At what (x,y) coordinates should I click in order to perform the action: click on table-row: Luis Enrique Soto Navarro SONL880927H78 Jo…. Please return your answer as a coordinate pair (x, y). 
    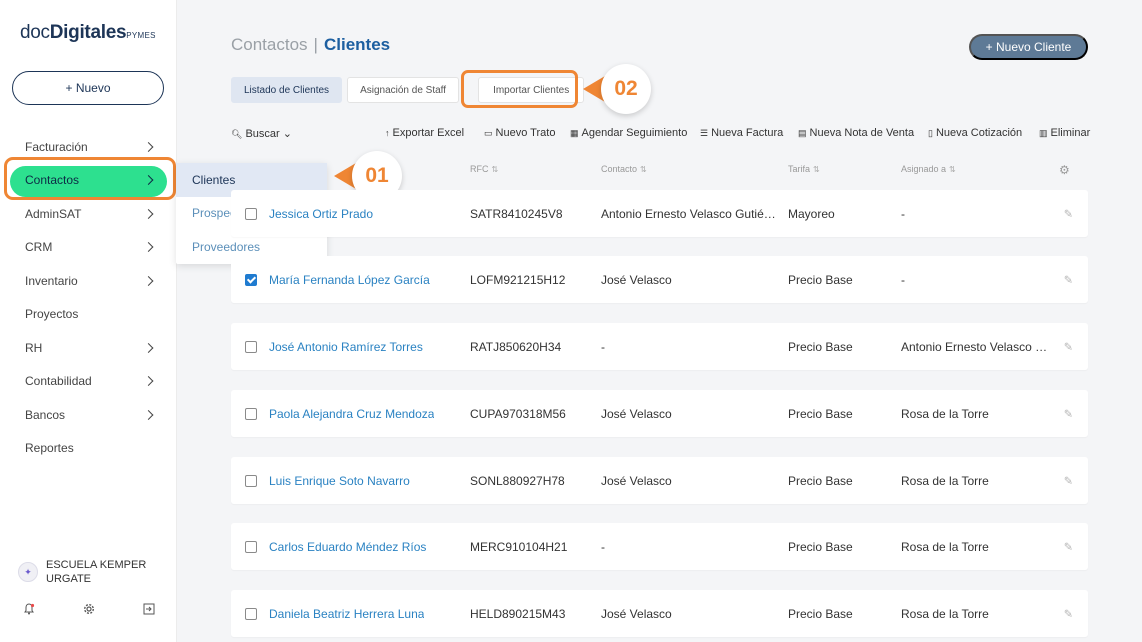
    Looking at the image, I should click on (659, 480).